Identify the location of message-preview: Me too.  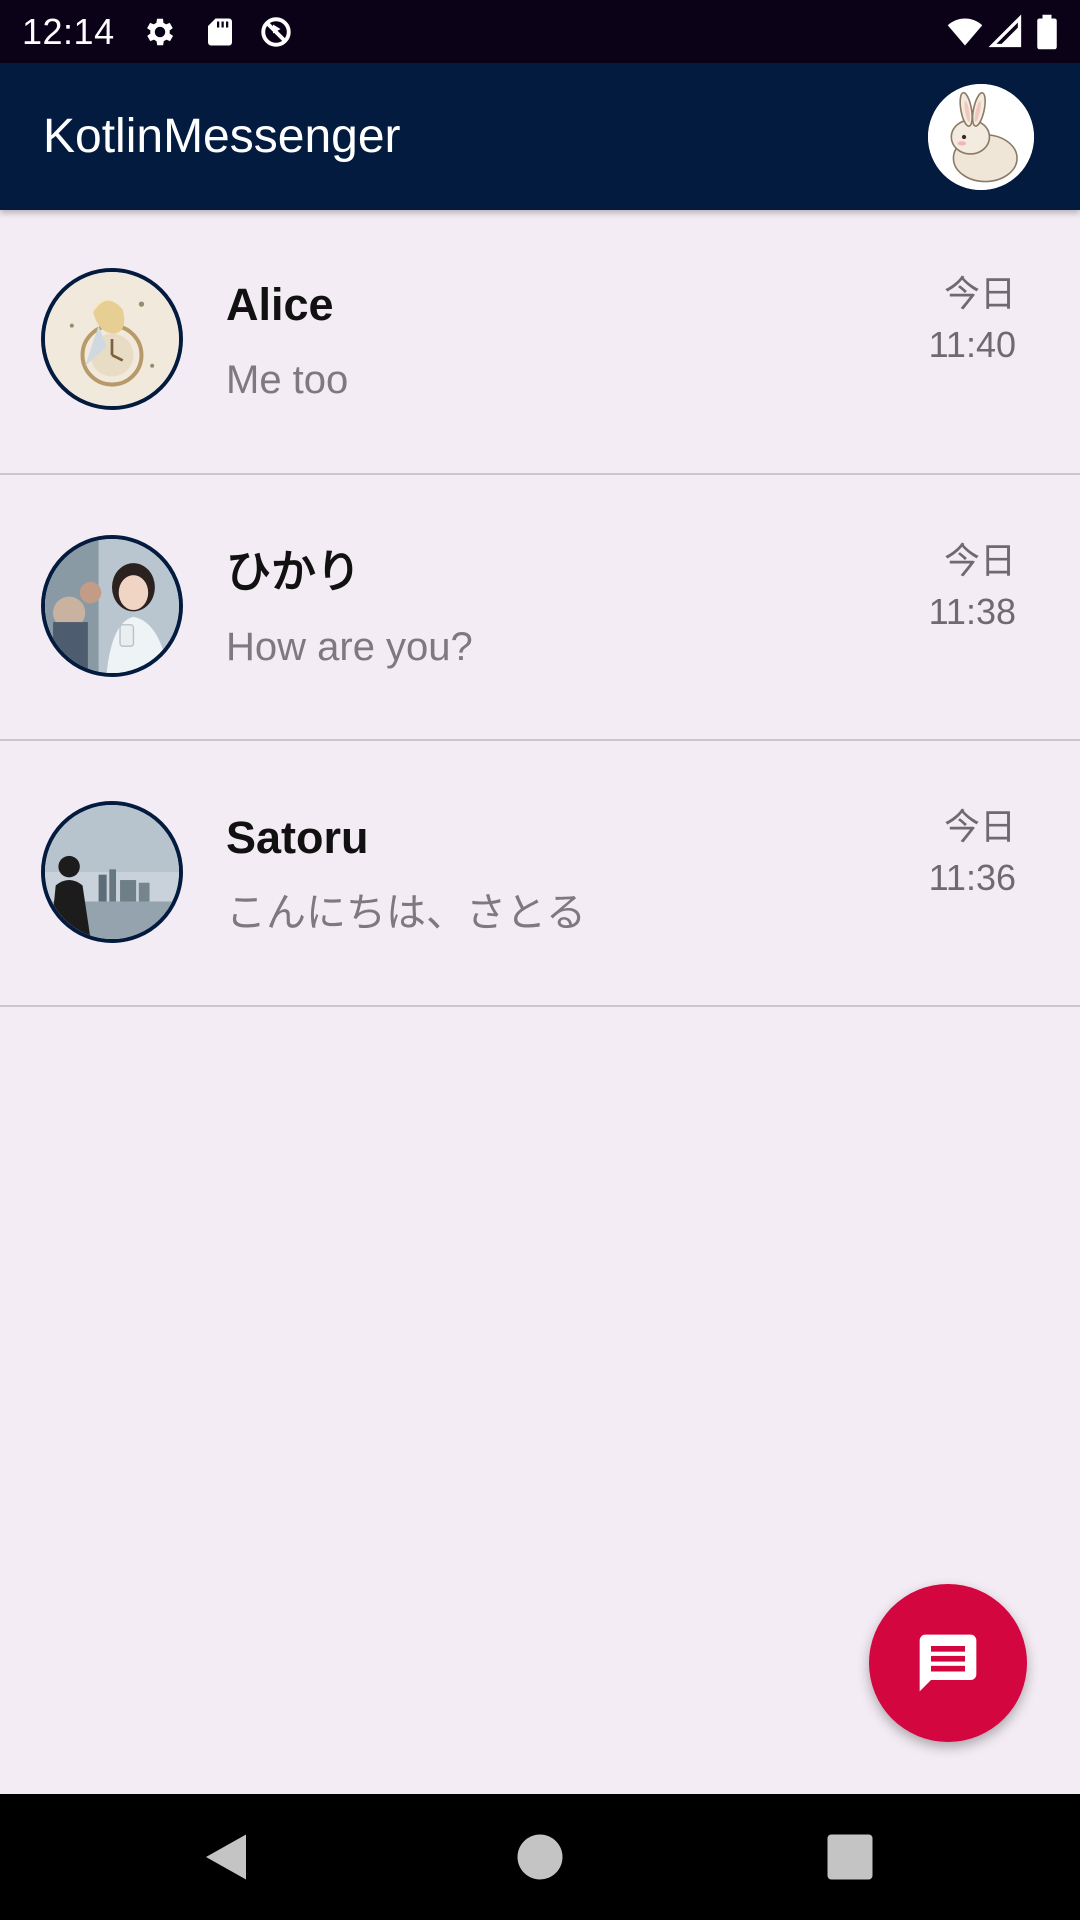
(287, 380).